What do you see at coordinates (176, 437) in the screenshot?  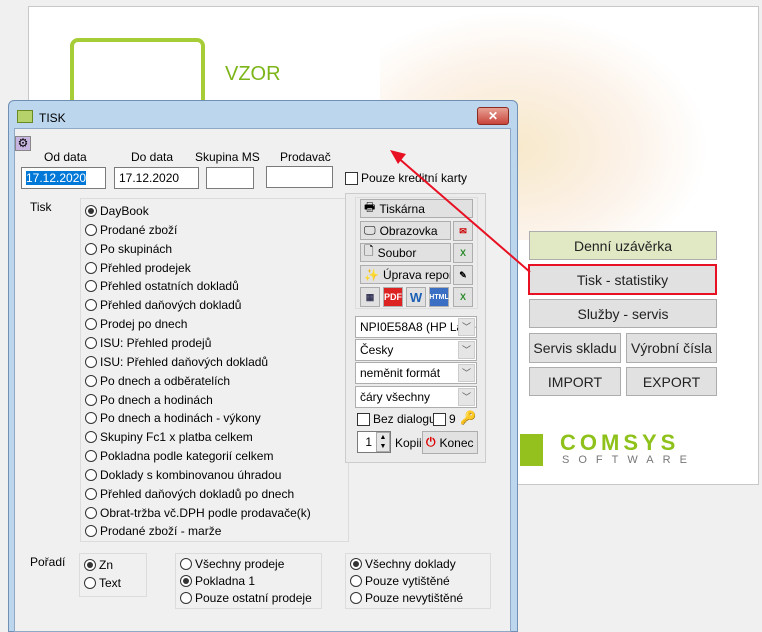 I see `report-radio-label: Skupiny Fc1 x platba celkem` at bounding box center [176, 437].